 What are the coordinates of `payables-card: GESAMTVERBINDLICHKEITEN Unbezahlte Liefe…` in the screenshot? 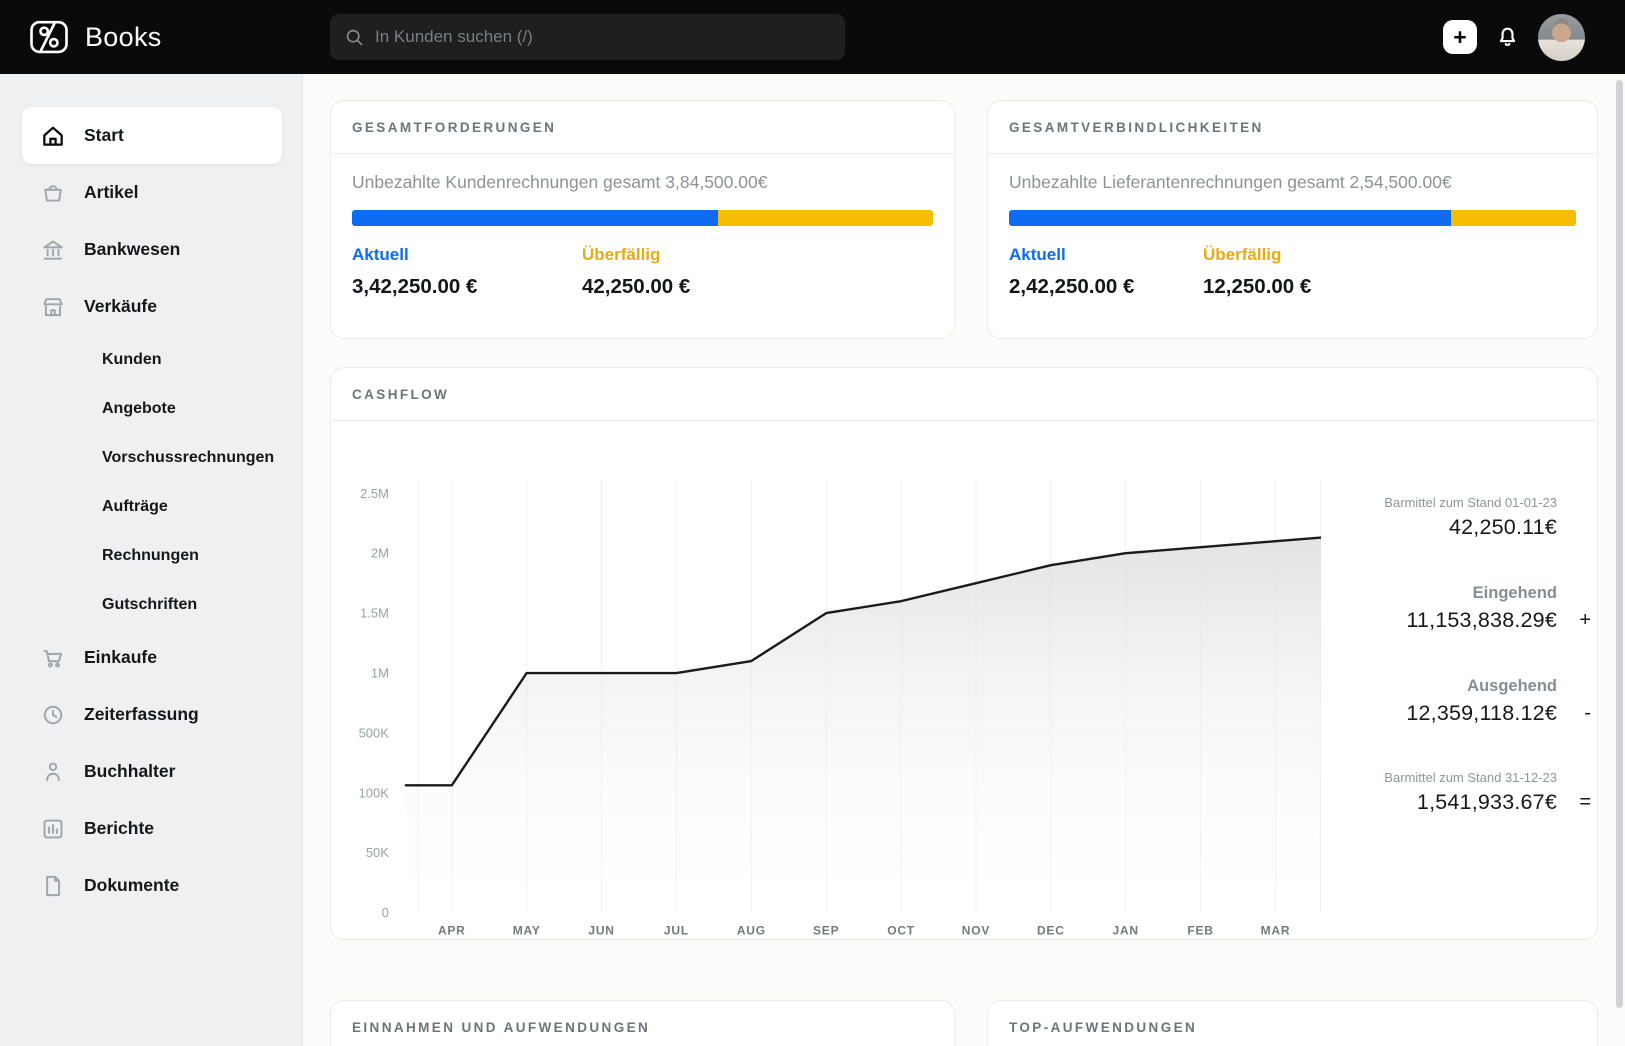 It's located at (1292, 219).